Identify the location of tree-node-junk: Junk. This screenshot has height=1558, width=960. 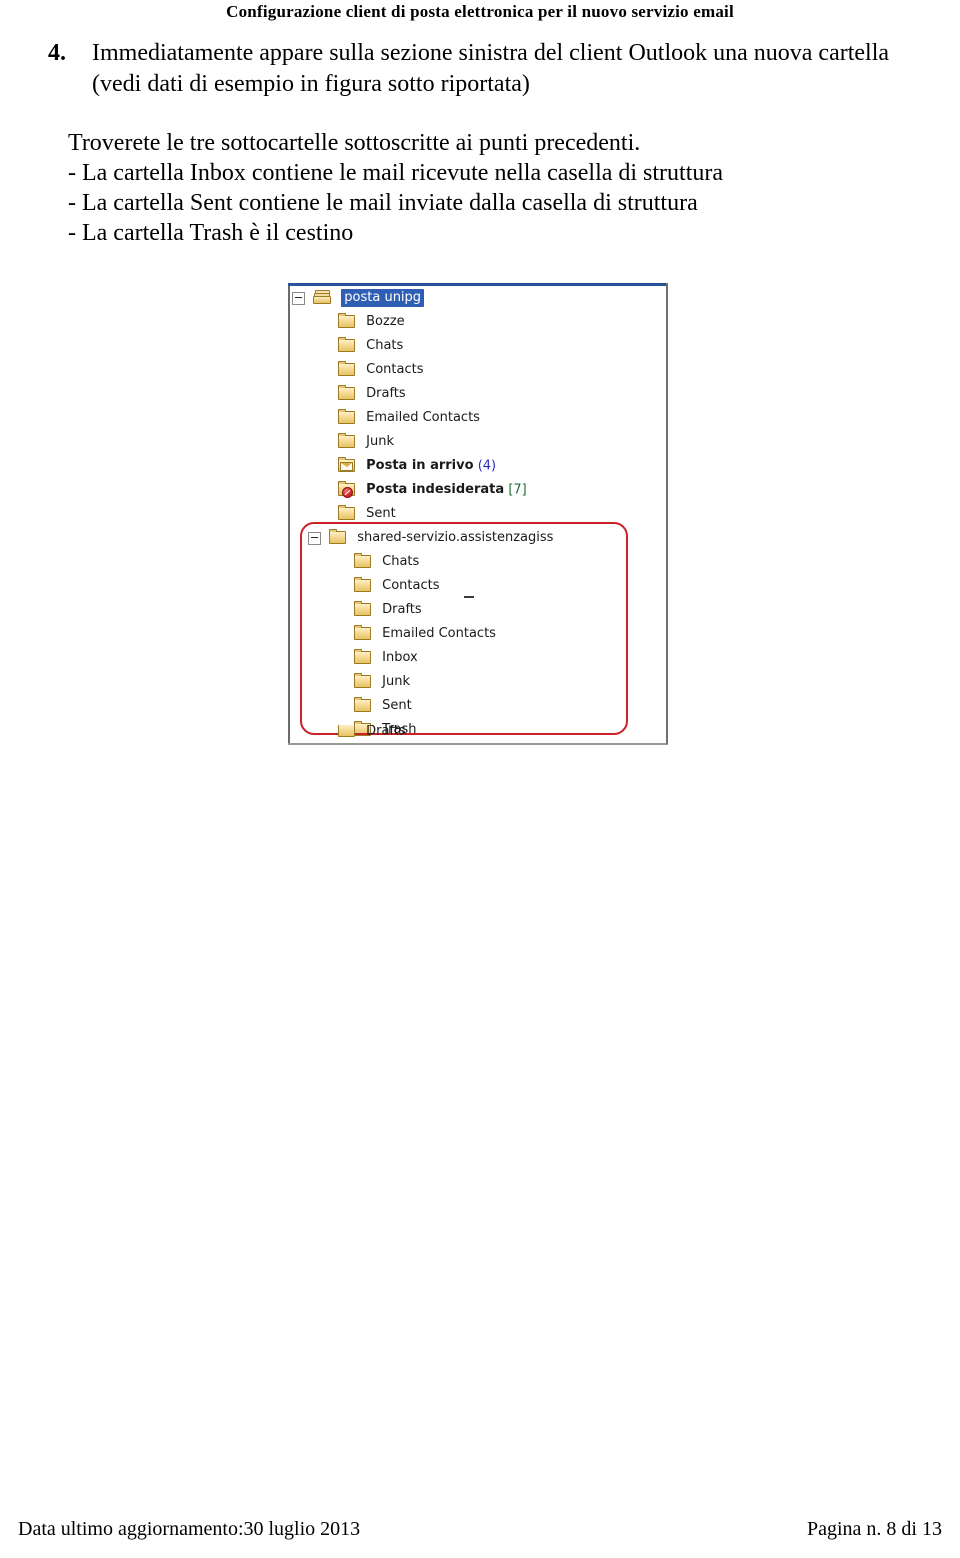
(478, 442).